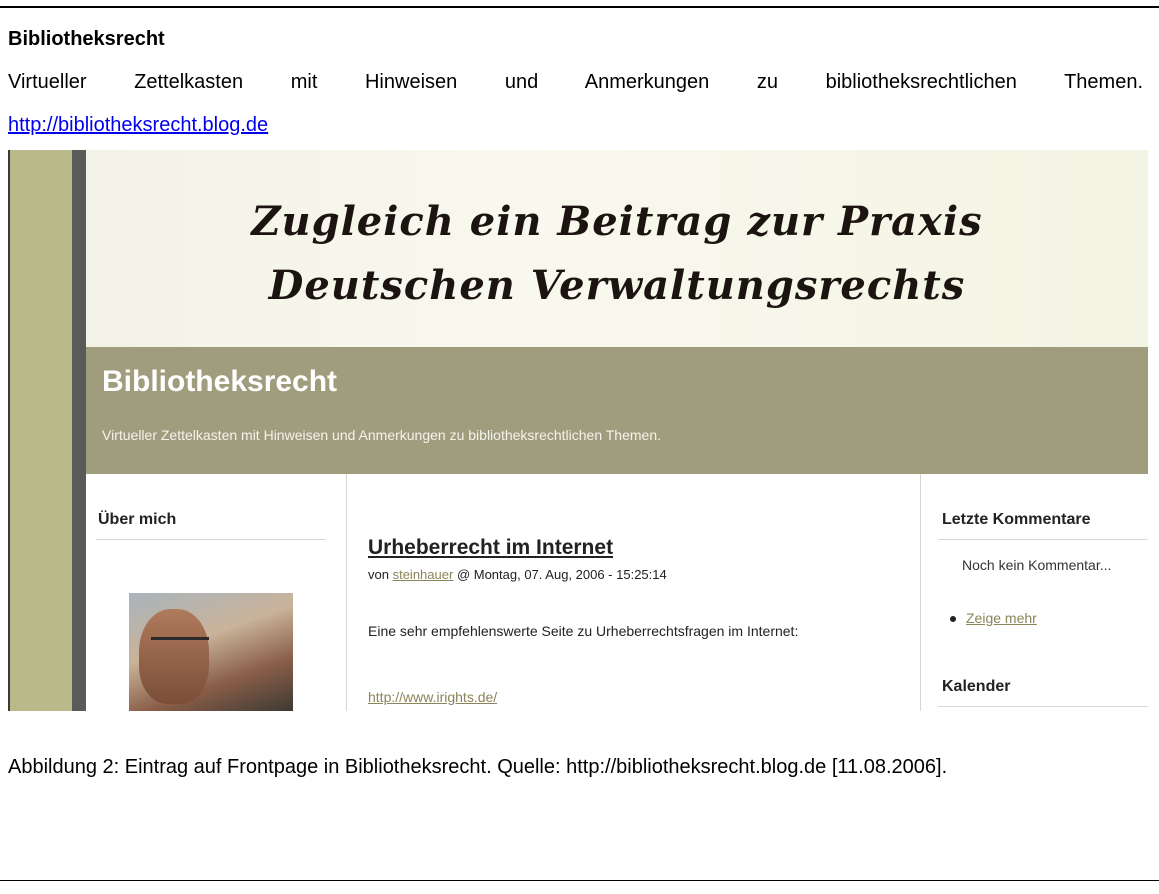 The width and height of the screenshot is (1159, 894). Describe the element at coordinates (579, 880) in the screenshot. I see `bottom-rule` at that location.